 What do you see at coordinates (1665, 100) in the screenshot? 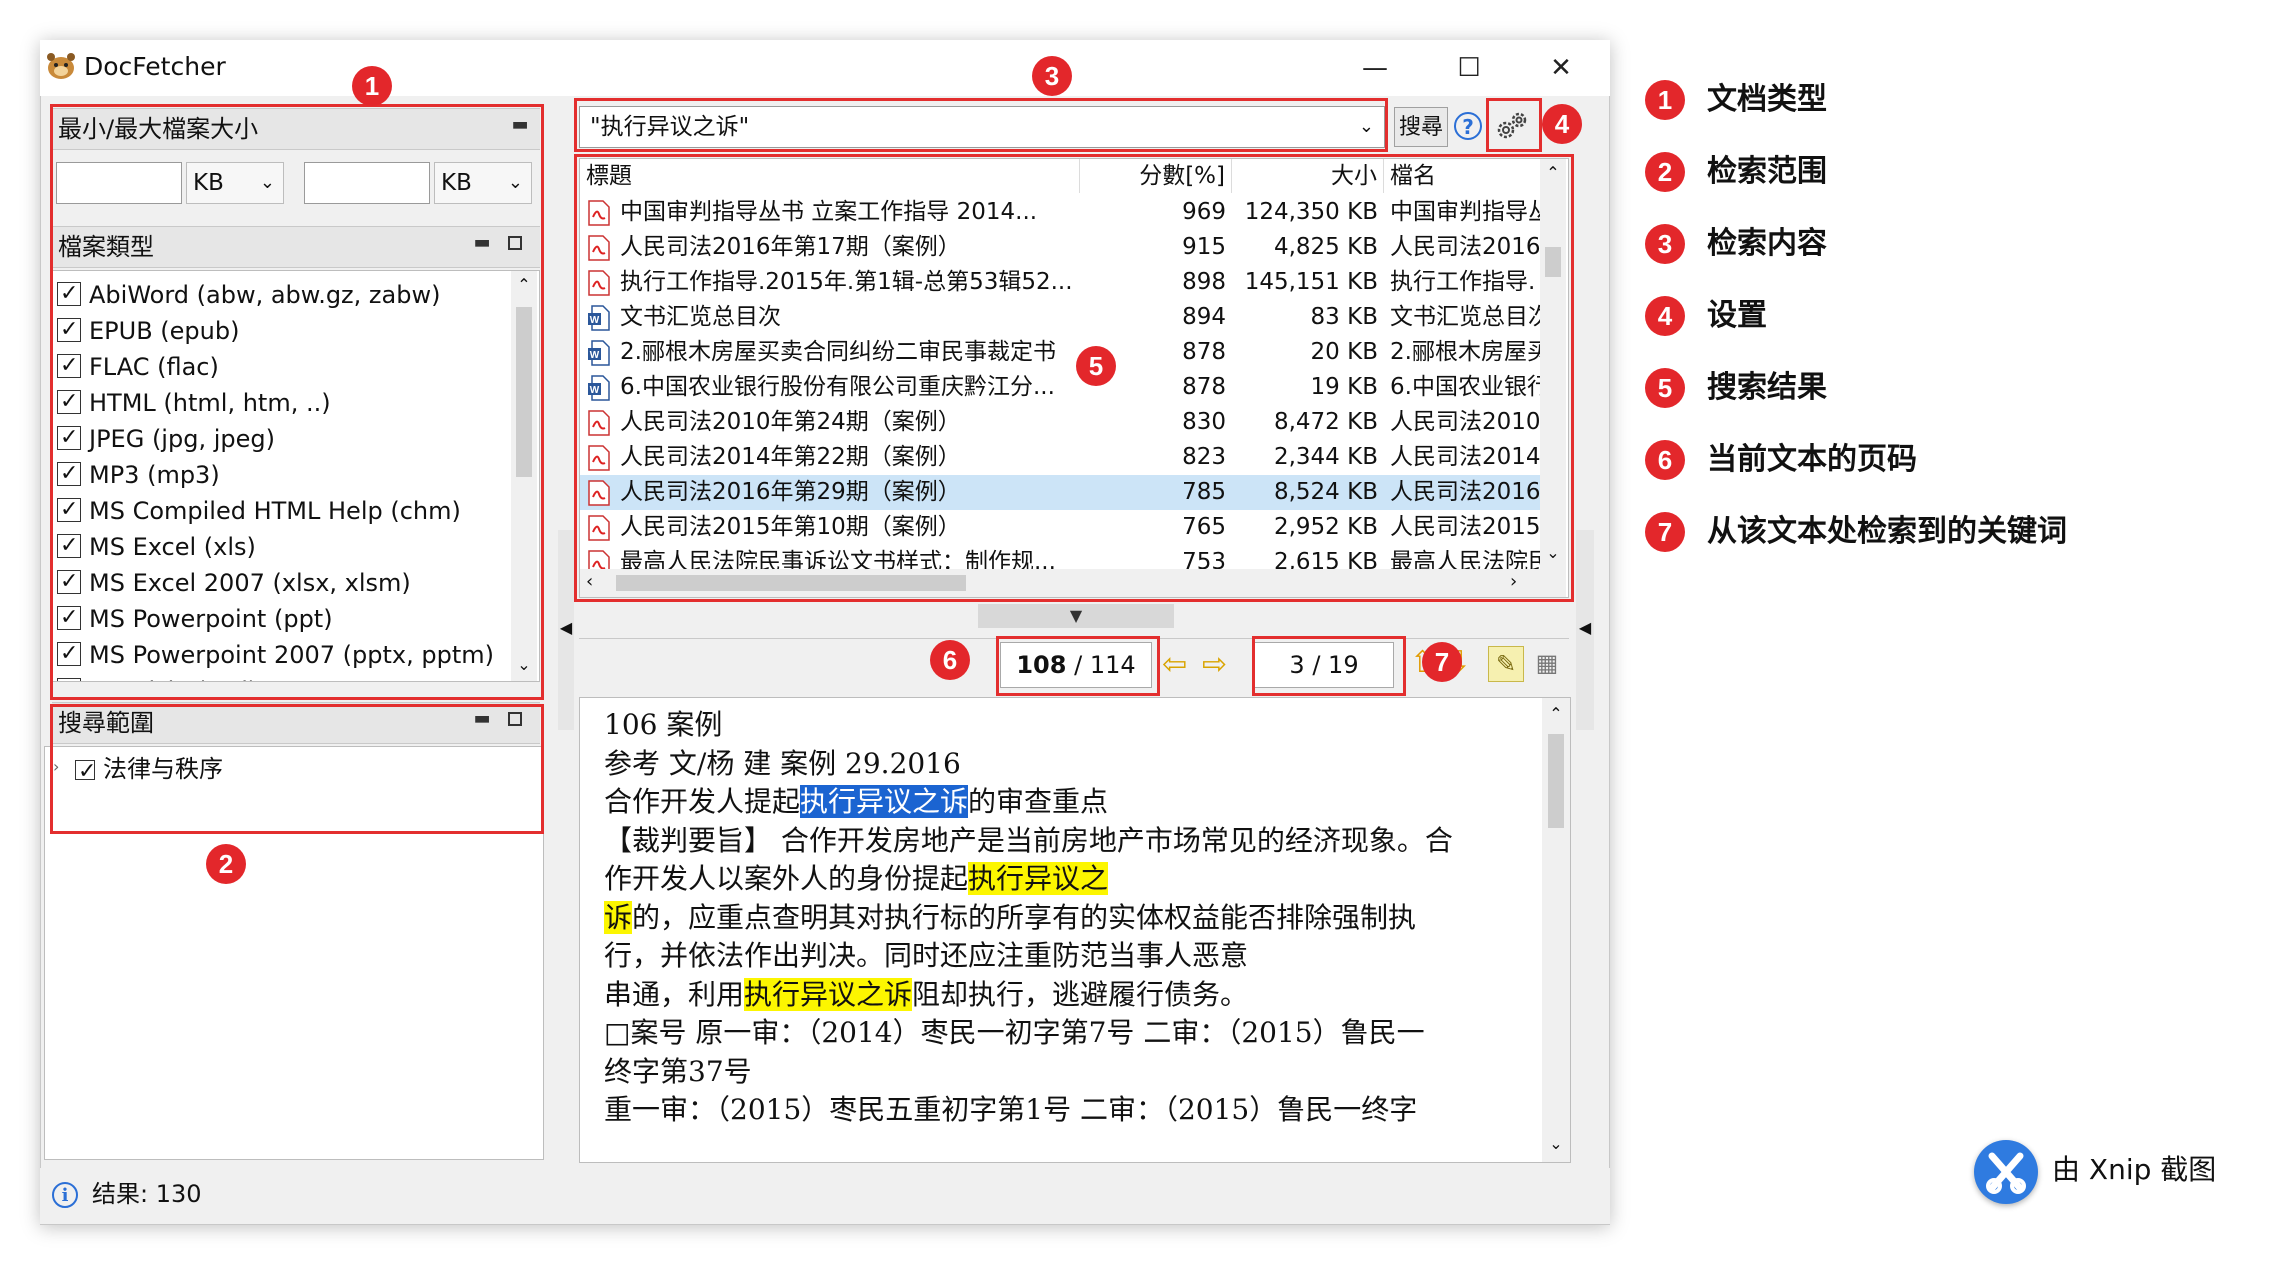
I see `legend-badge: 1` at bounding box center [1665, 100].